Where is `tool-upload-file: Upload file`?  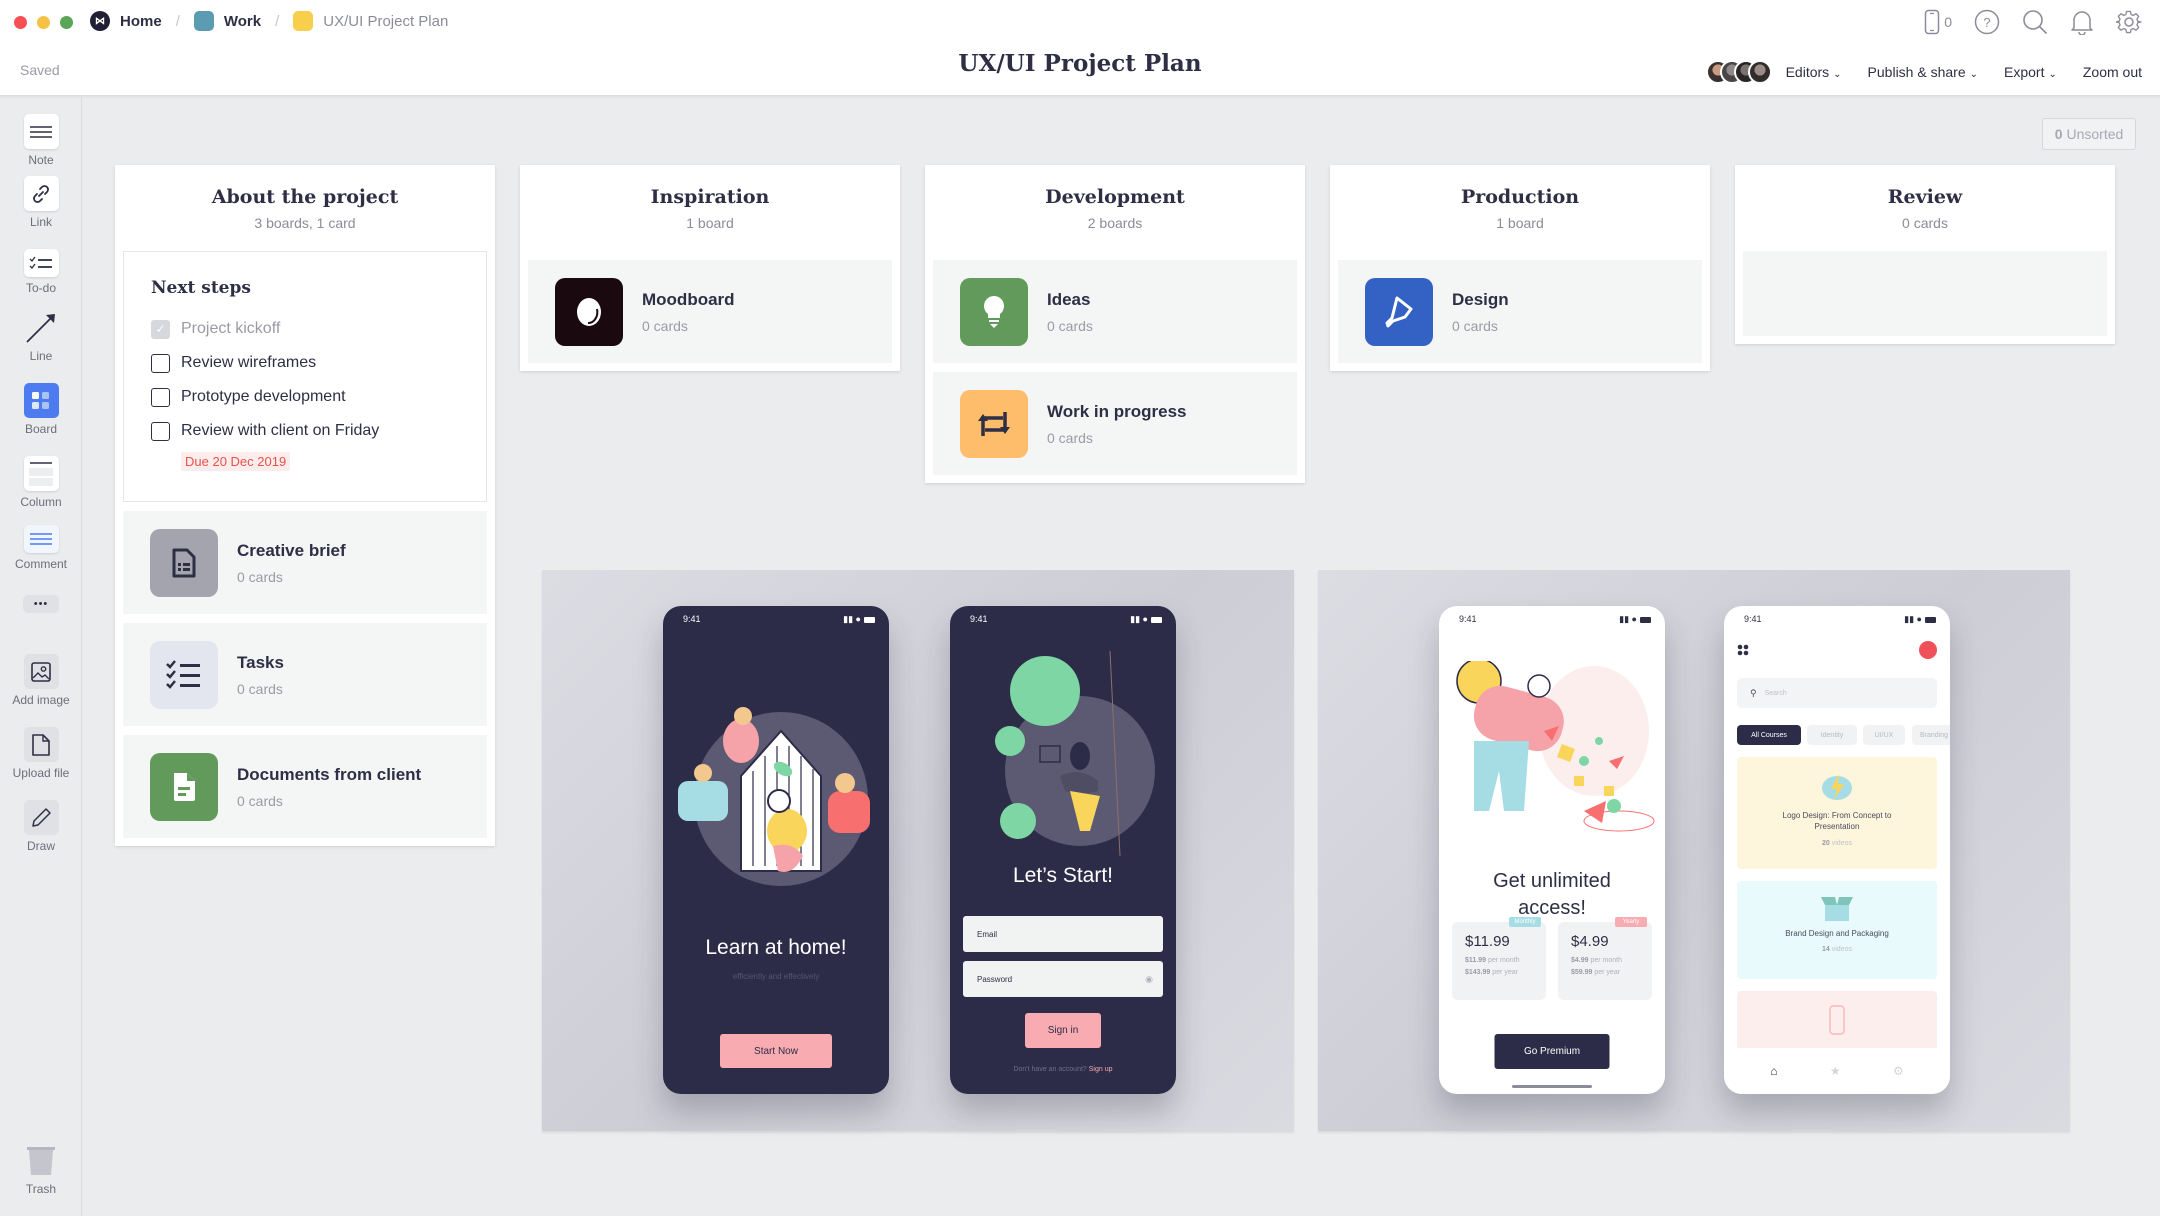
tool-upload-file: Upload file is located at coordinates (41, 753).